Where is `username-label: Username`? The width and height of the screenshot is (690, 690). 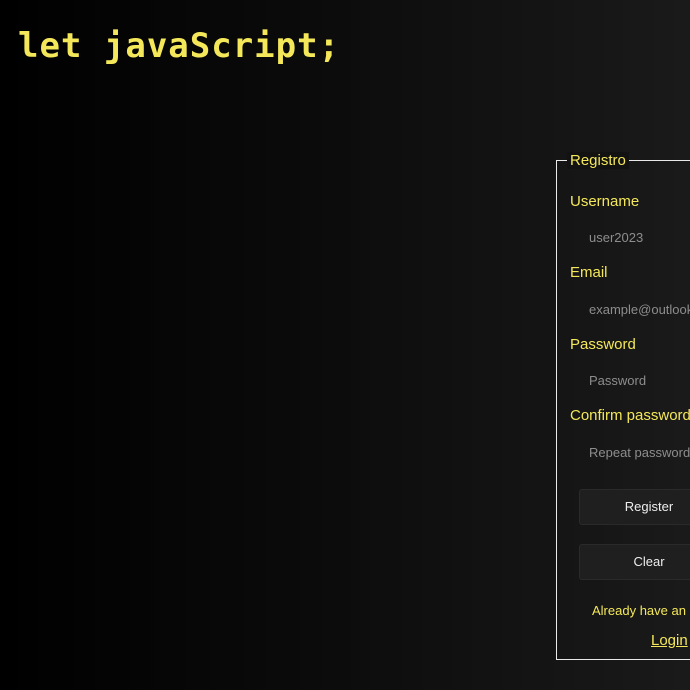
username-label: Username is located at coordinates (605, 201).